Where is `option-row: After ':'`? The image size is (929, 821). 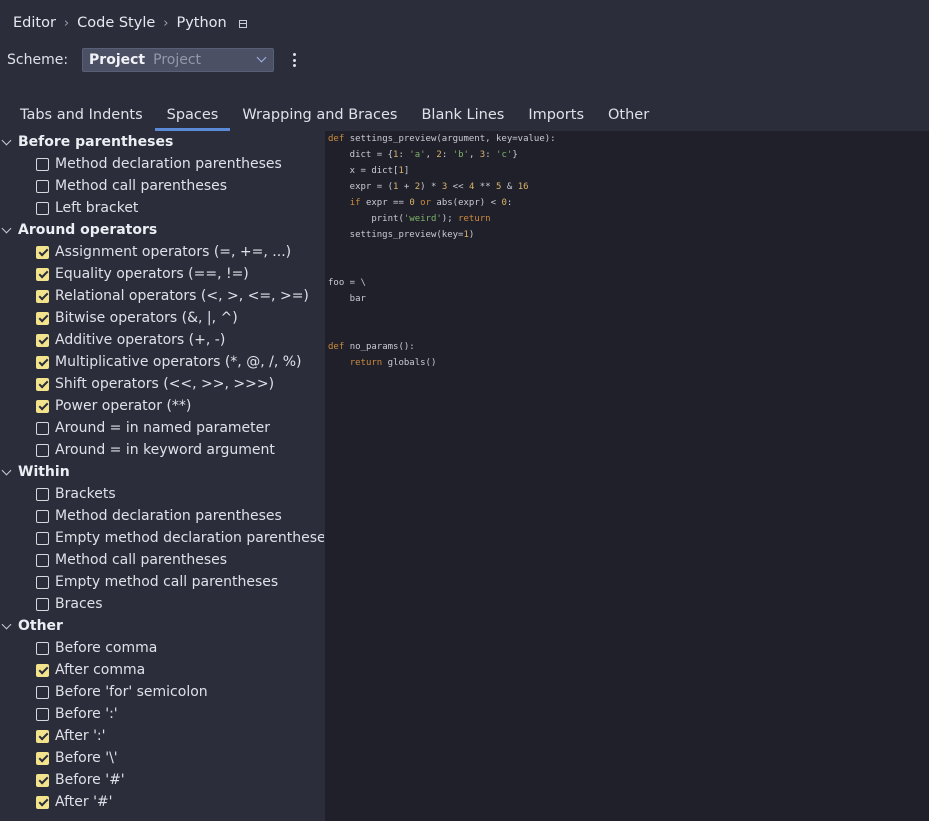 option-row: After ':' is located at coordinates (162, 736).